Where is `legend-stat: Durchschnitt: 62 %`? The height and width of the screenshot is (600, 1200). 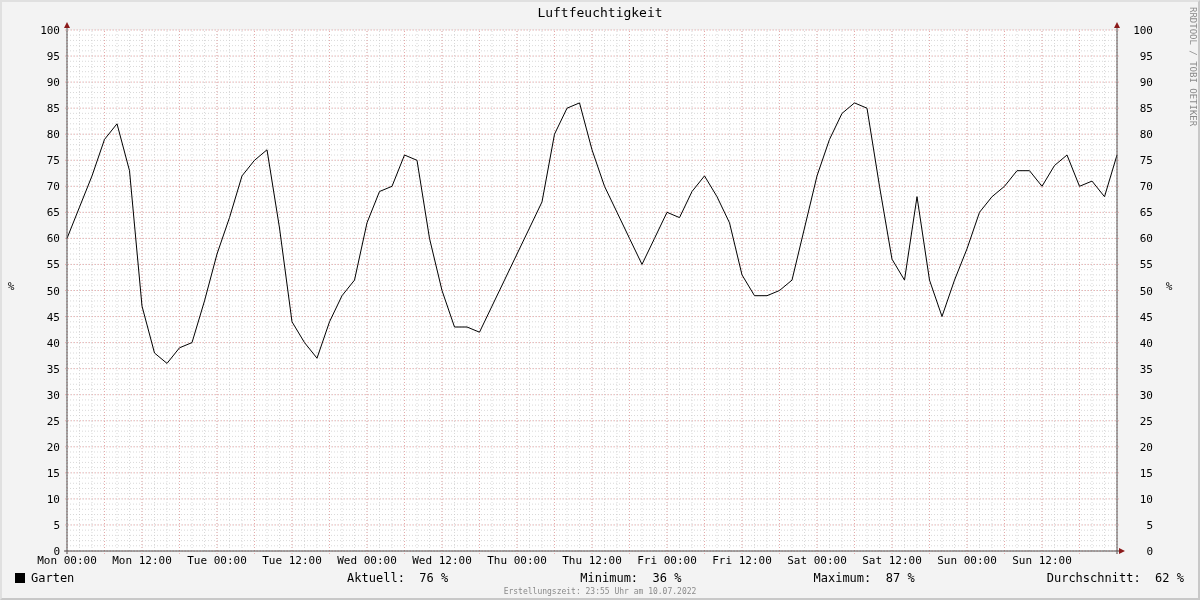
legend-stat: Durchschnitt: 62 % is located at coordinates (1115, 577).